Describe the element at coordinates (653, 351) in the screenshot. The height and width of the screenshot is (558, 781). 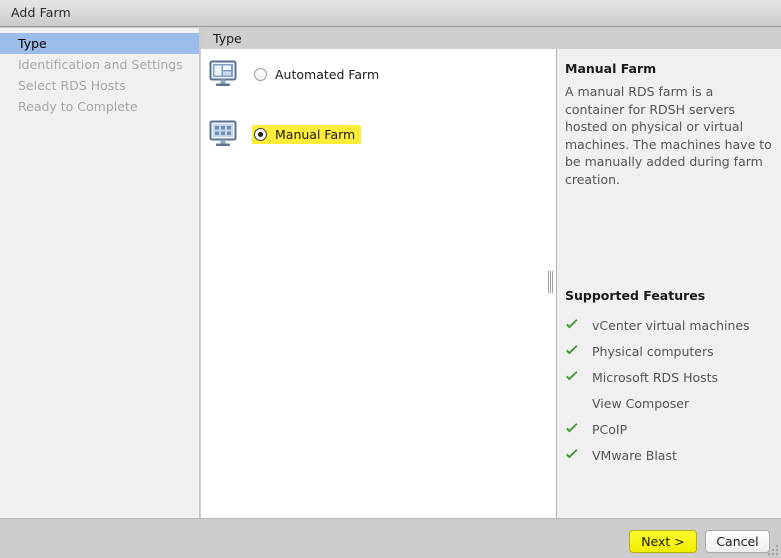
I see `feature-label: Physical computers` at that location.